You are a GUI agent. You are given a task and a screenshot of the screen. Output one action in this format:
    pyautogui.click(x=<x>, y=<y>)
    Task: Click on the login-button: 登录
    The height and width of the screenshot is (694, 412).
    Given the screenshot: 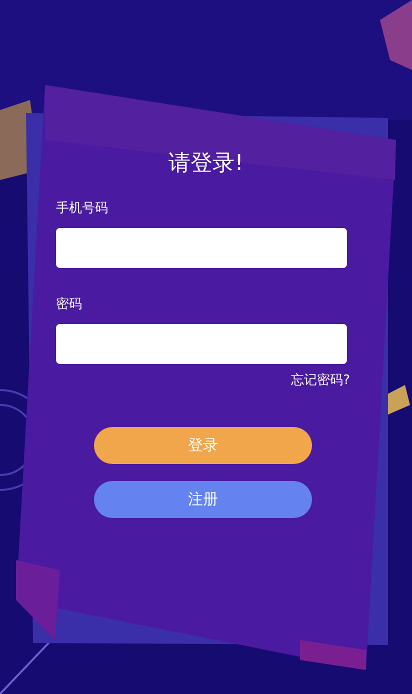 What is the action you would take?
    pyautogui.click(x=203, y=445)
    